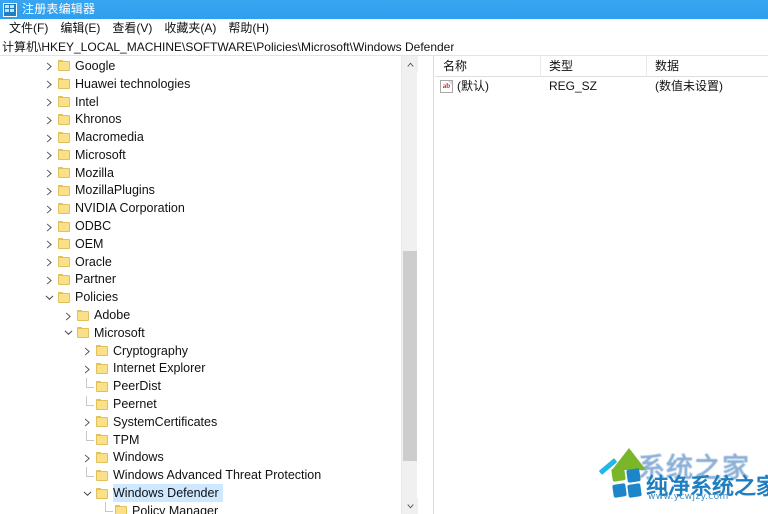 The width and height of the screenshot is (768, 514). Describe the element at coordinates (209, 404) in the screenshot. I see `tree-item: Peernet` at that location.